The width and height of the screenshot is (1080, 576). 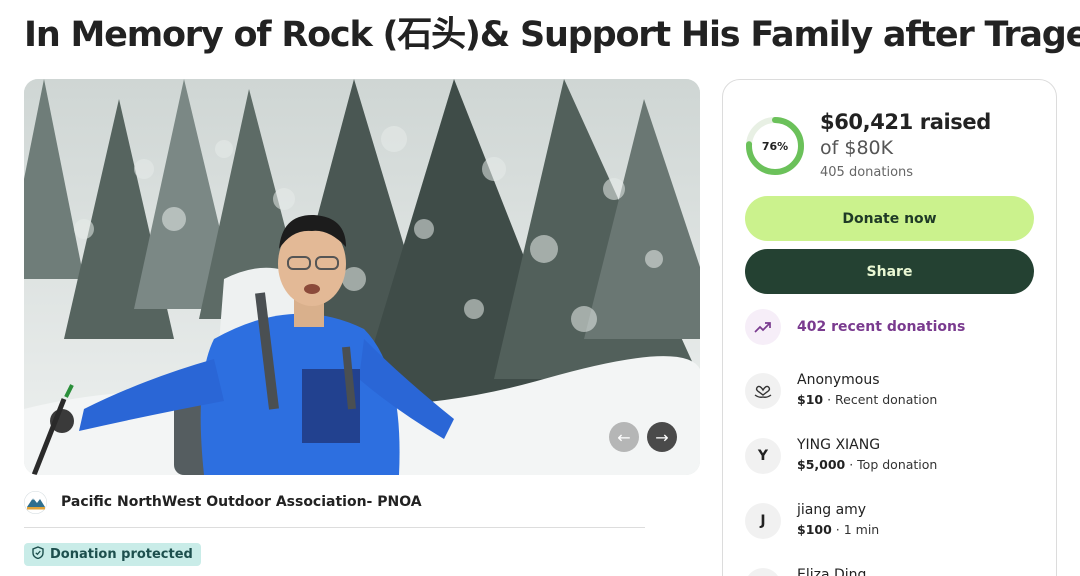 I want to click on donor-name: YING XIANG, so click(x=839, y=445).